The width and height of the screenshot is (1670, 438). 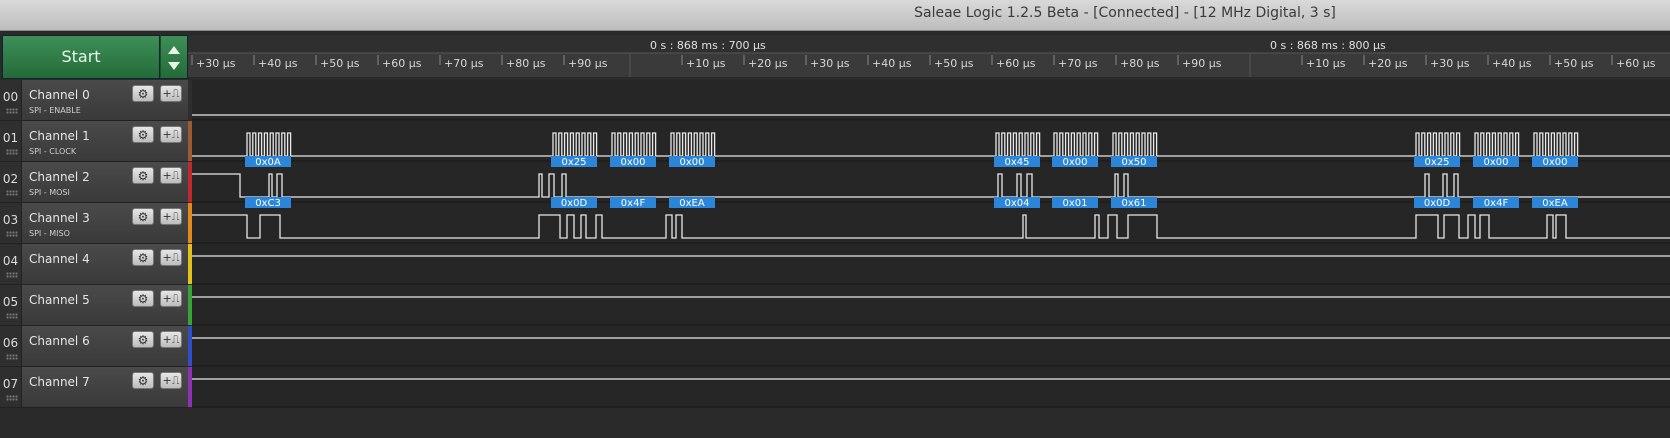 What do you see at coordinates (59, 382) in the screenshot?
I see `channel-name: Channel 7` at bounding box center [59, 382].